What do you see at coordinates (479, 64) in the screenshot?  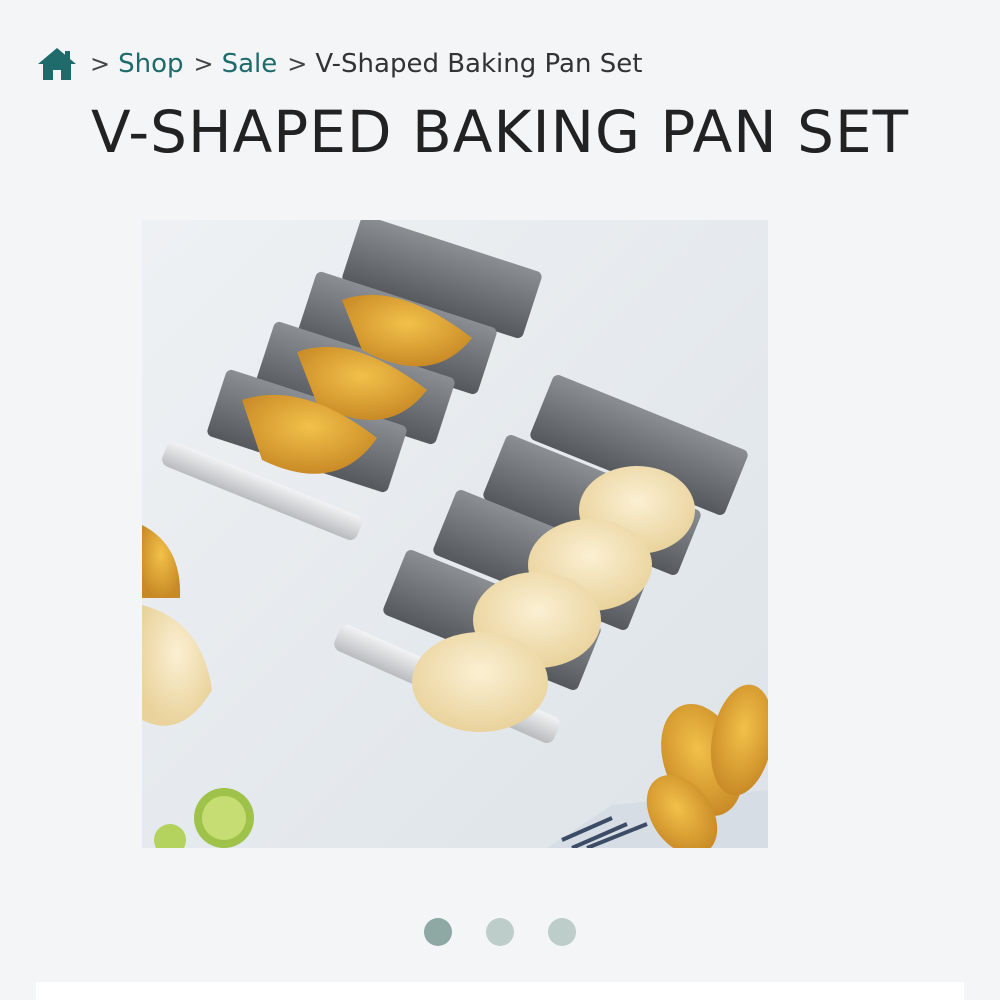 I see `breadcrumb-current: V-Shaped Baking Pan Set` at bounding box center [479, 64].